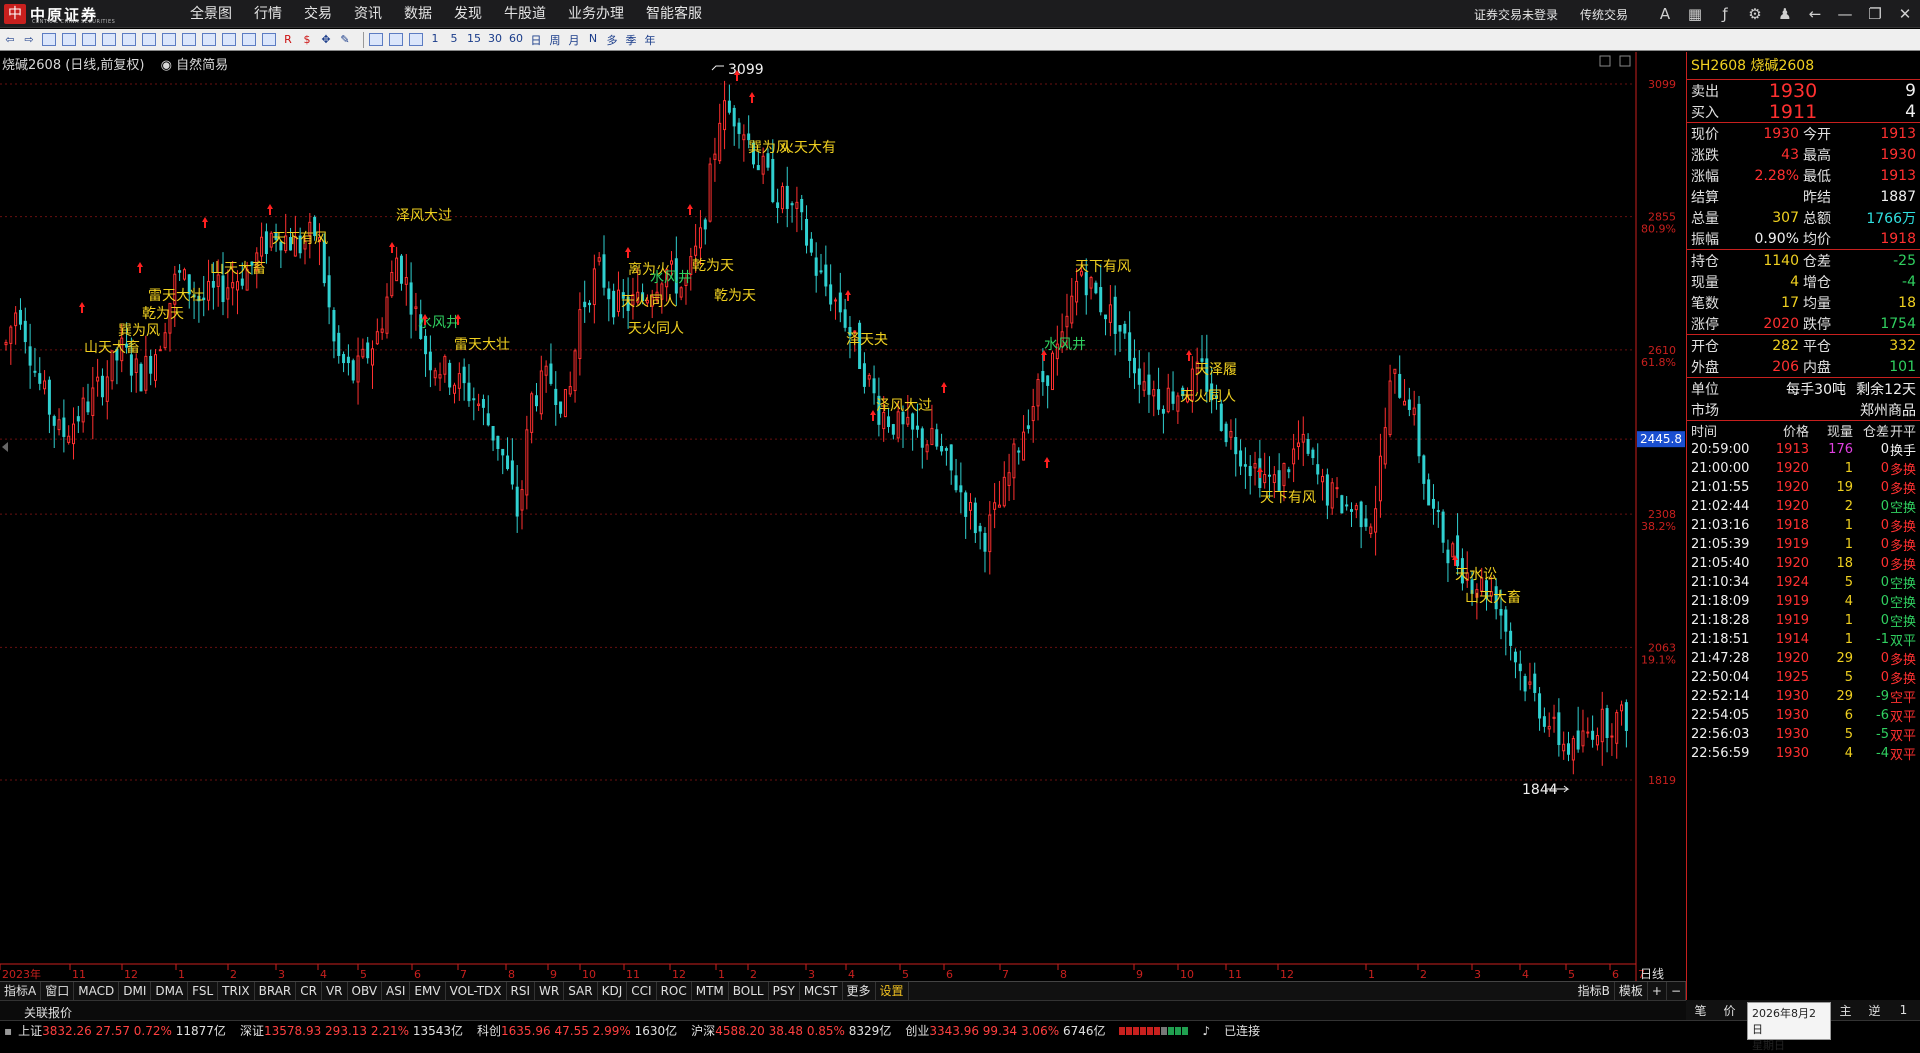 The height and width of the screenshot is (1053, 1920). What do you see at coordinates (326, 39) in the screenshot?
I see `move-icon: ✥` at bounding box center [326, 39].